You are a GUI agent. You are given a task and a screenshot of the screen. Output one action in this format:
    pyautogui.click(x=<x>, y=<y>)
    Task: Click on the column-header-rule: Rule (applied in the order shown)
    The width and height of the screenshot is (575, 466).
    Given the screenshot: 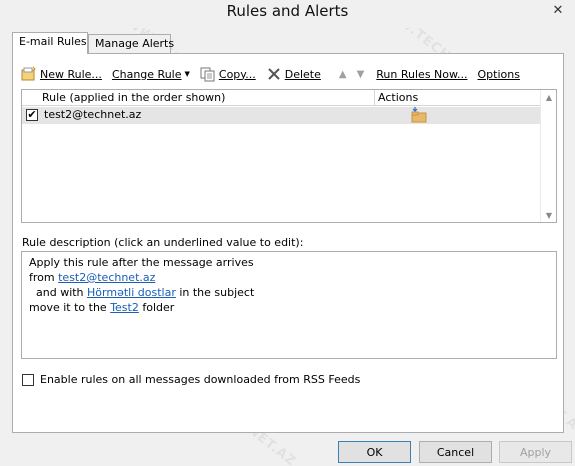 What is the action you would take?
    pyautogui.click(x=207, y=98)
    